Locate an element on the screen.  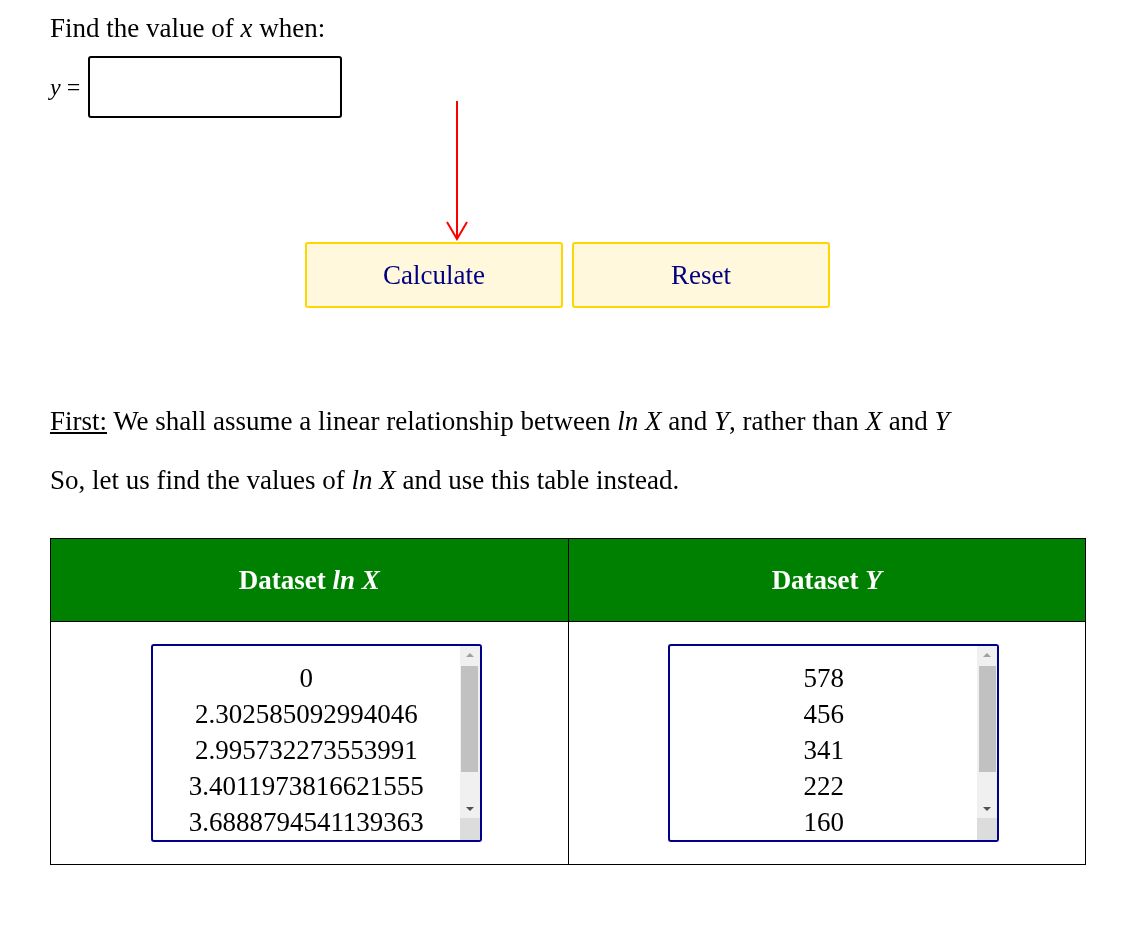
data-value: 2.302585092994046 is located at coordinates (306, 714).